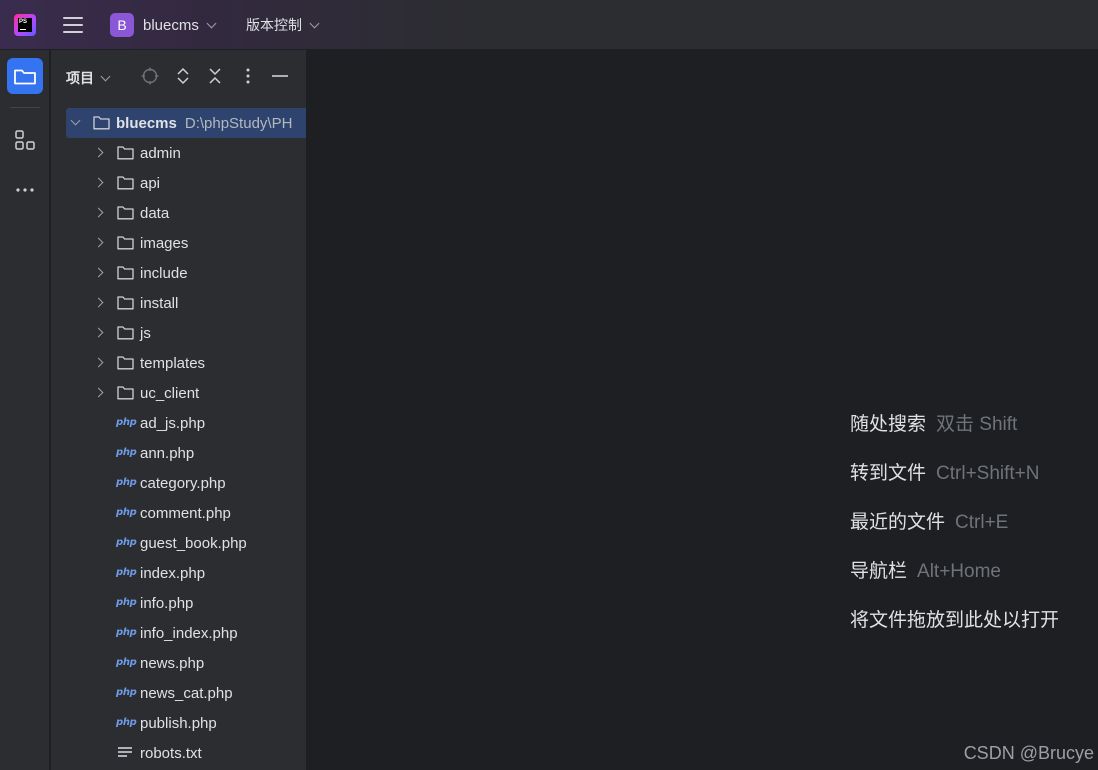 This screenshot has height=770, width=1098. I want to click on main-menu-icon, so click(73, 25).